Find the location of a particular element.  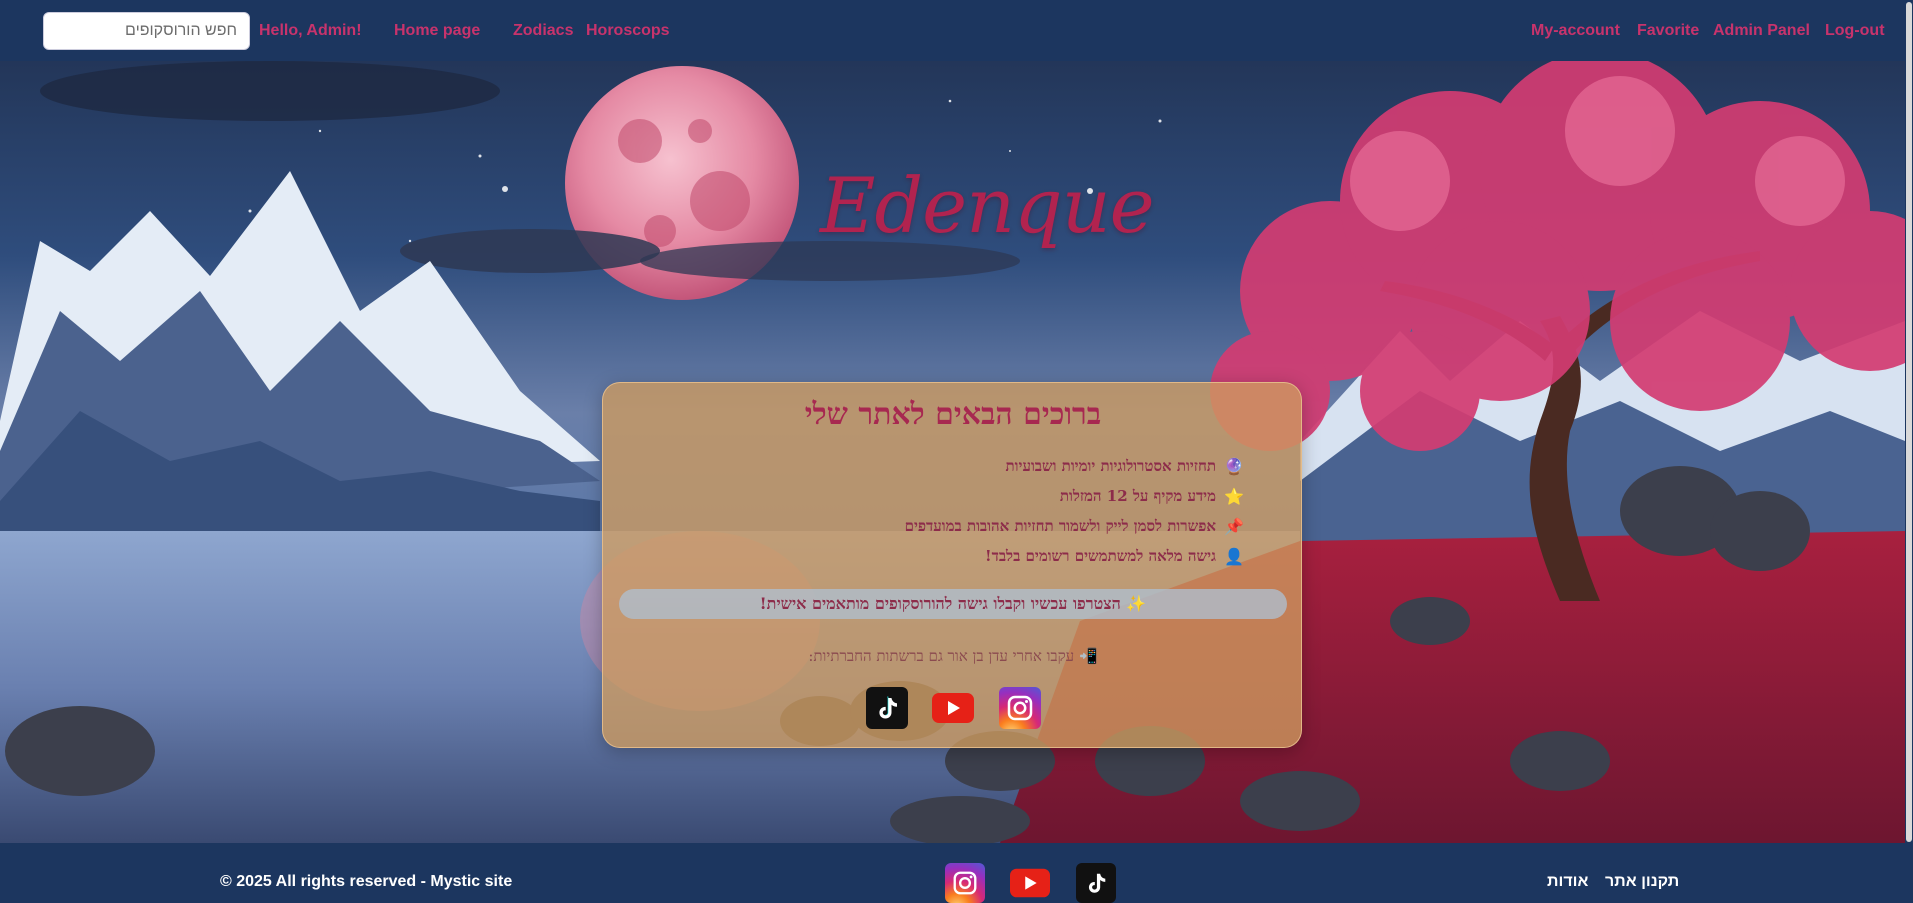

instagram-link is located at coordinates (1020, 708).